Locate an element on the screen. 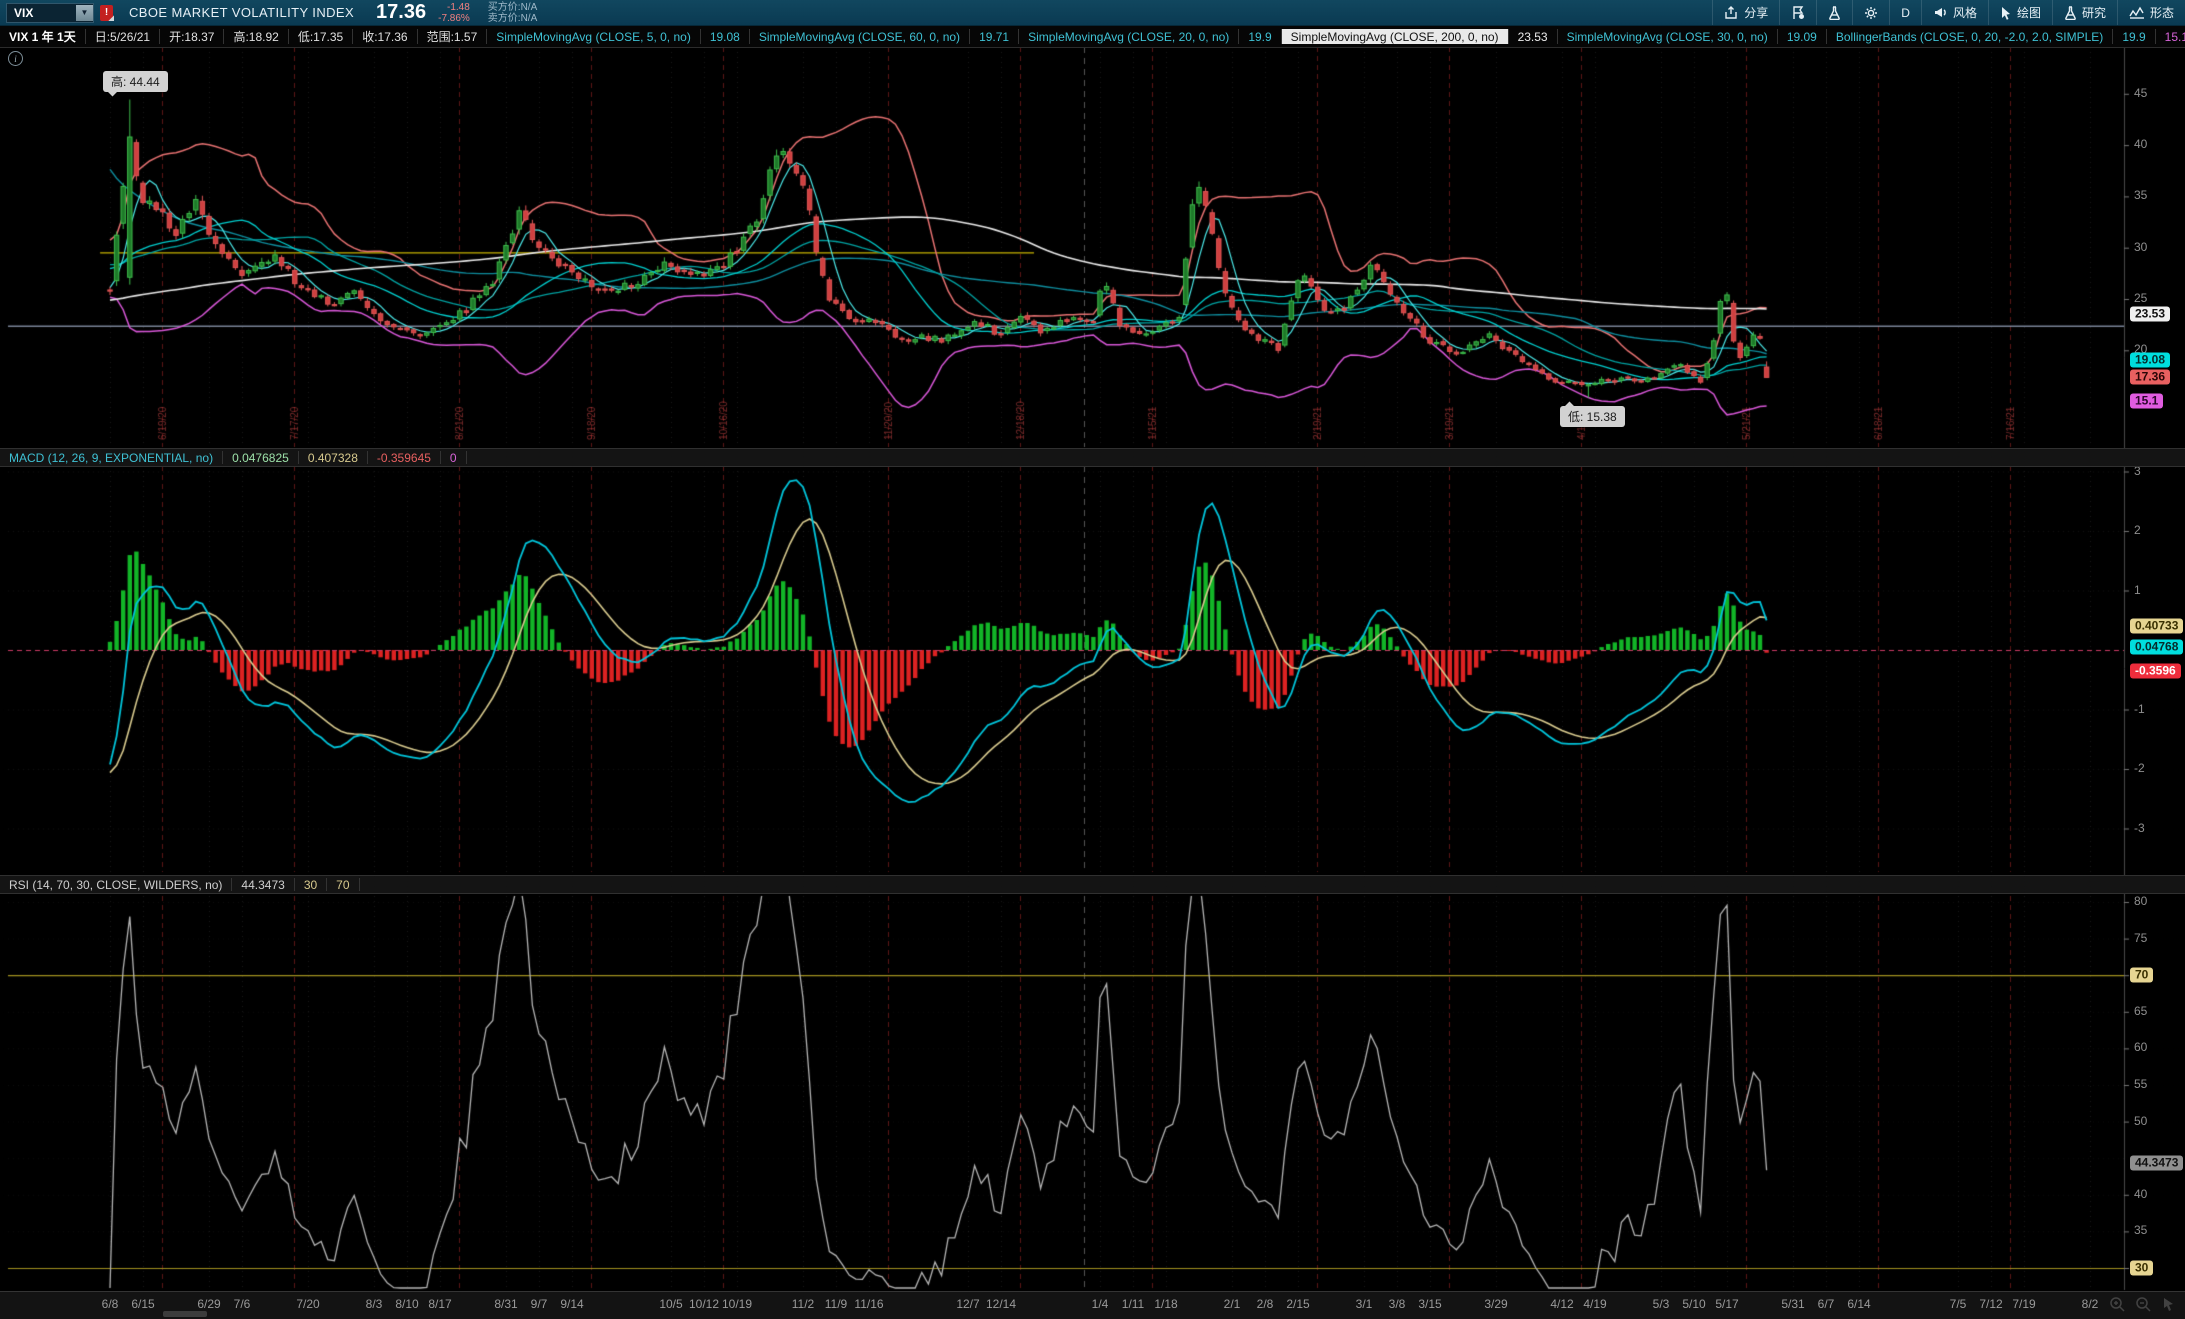 The width and height of the screenshot is (2185, 1319). bollinger-value-1: 15.1 is located at coordinates (2170, 36).